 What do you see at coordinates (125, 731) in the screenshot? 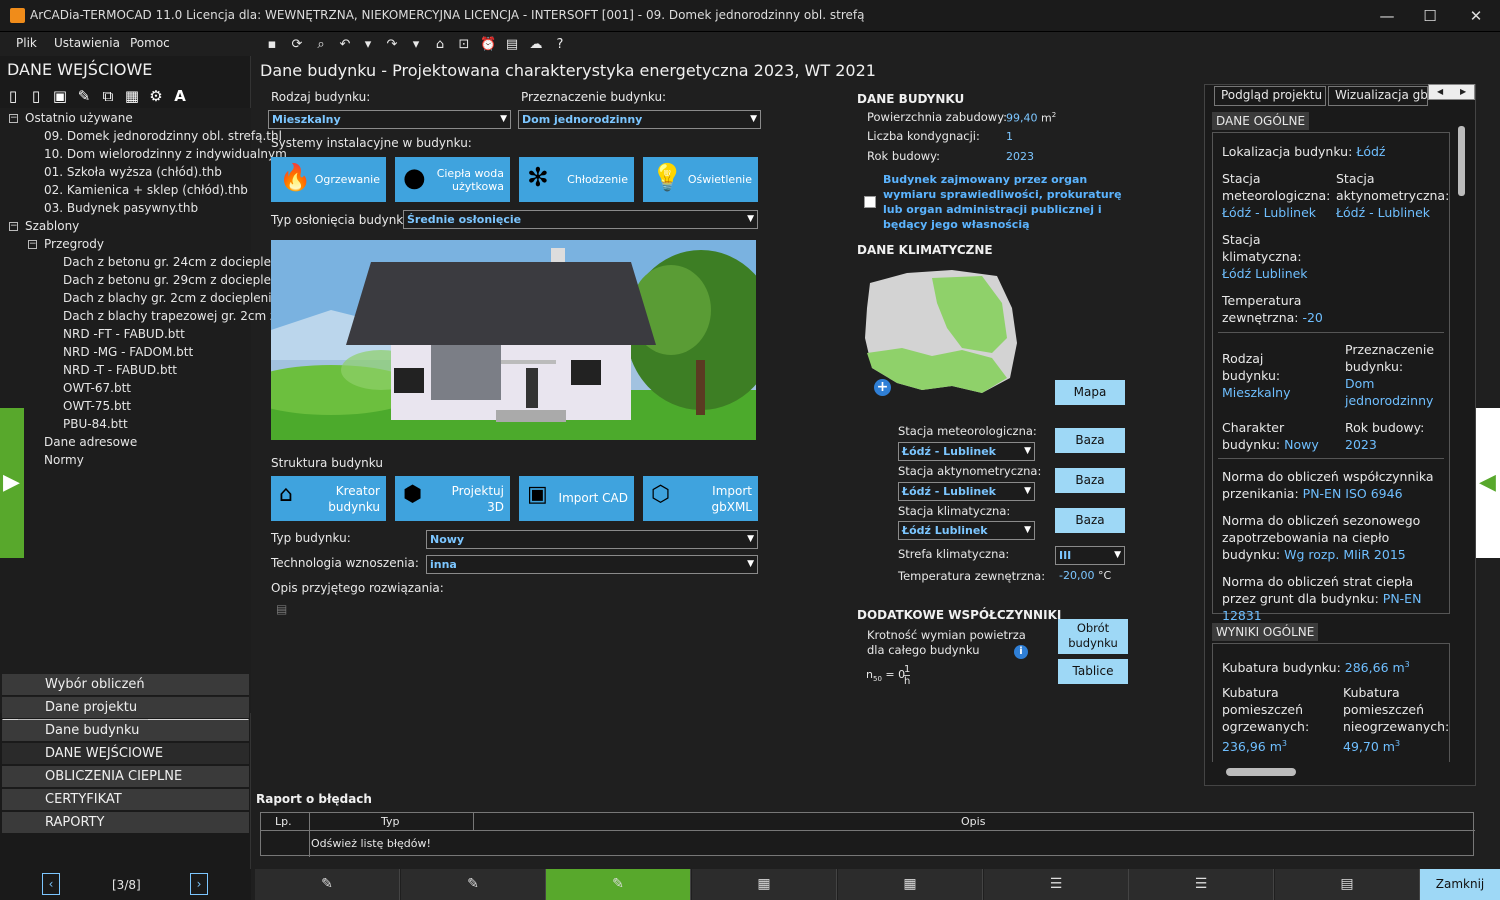
I see `nav-building-data: Dane budynku` at bounding box center [125, 731].